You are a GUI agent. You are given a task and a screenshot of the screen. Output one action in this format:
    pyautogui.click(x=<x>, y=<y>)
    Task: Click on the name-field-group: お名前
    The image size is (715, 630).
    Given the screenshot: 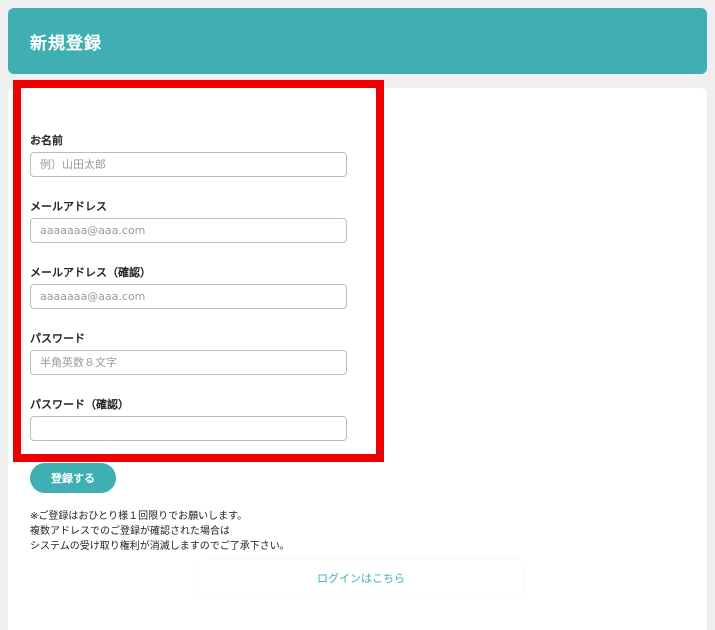 What is the action you would take?
    pyautogui.click(x=188, y=155)
    